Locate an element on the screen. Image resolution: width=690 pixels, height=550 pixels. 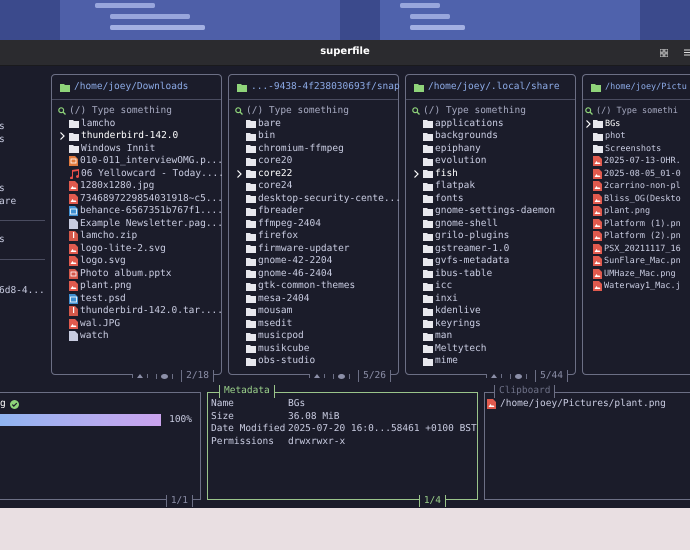
file-item: evolution is located at coordinates (493, 161).